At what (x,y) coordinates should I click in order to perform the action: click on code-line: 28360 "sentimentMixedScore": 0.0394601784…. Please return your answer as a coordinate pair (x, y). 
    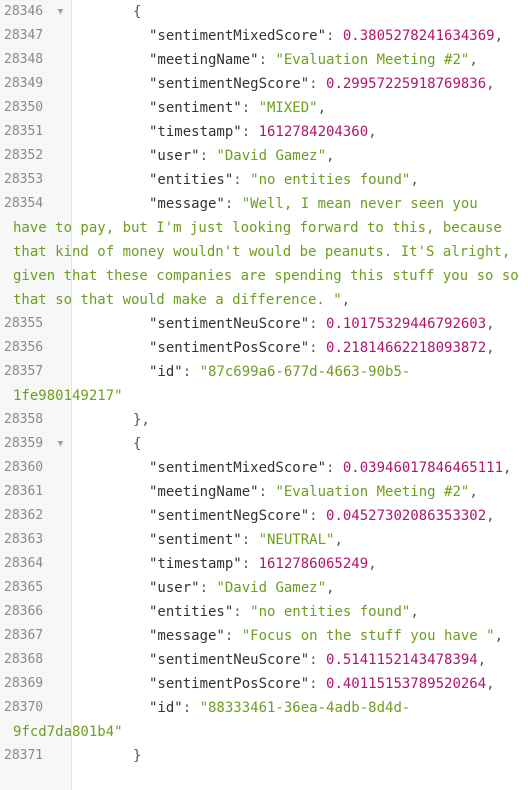
    Looking at the image, I should click on (264, 468).